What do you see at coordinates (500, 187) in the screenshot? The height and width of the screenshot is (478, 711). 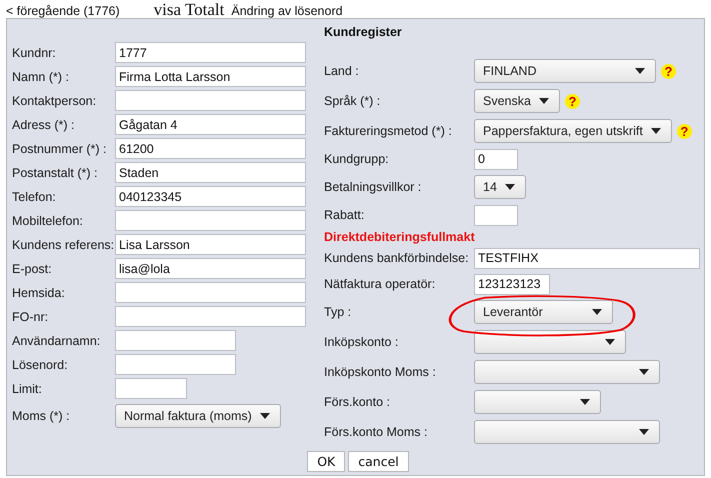 I see `dropdown: 14` at bounding box center [500, 187].